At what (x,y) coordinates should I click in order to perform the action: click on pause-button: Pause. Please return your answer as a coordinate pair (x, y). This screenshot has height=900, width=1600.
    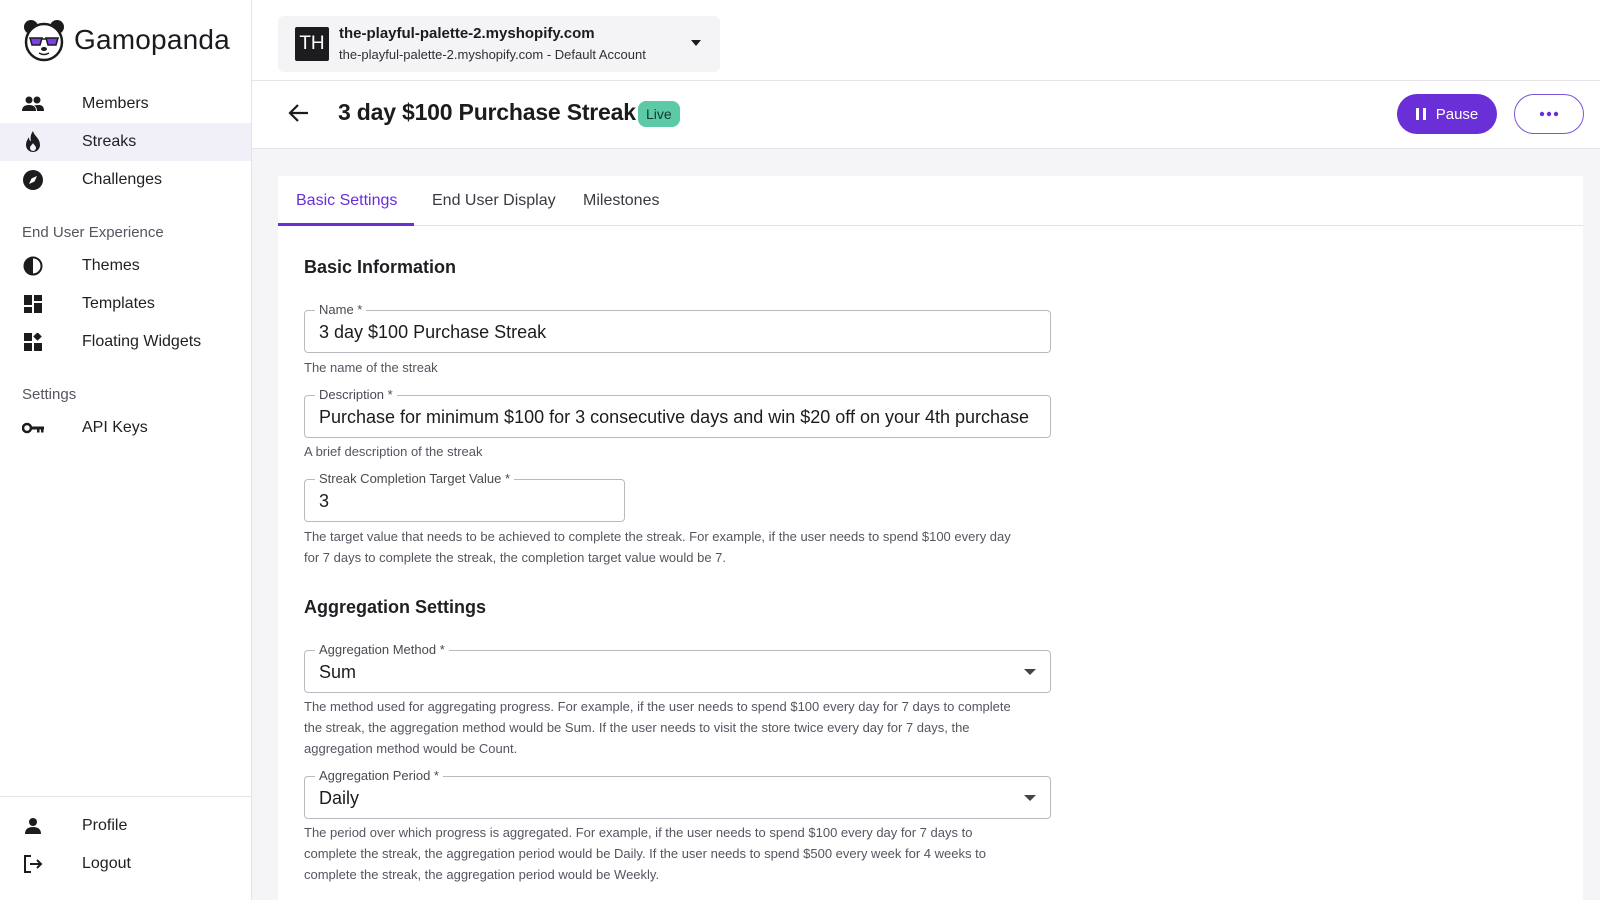
    Looking at the image, I should click on (1447, 114).